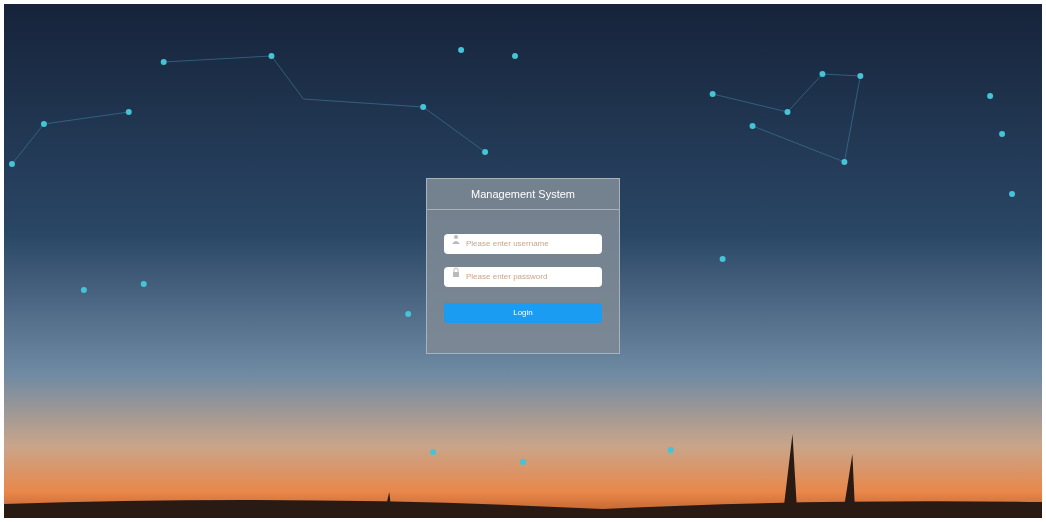 Image resolution: width=1046 pixels, height=522 pixels. What do you see at coordinates (523, 276) in the screenshot?
I see `input-field: Please enter password` at bounding box center [523, 276].